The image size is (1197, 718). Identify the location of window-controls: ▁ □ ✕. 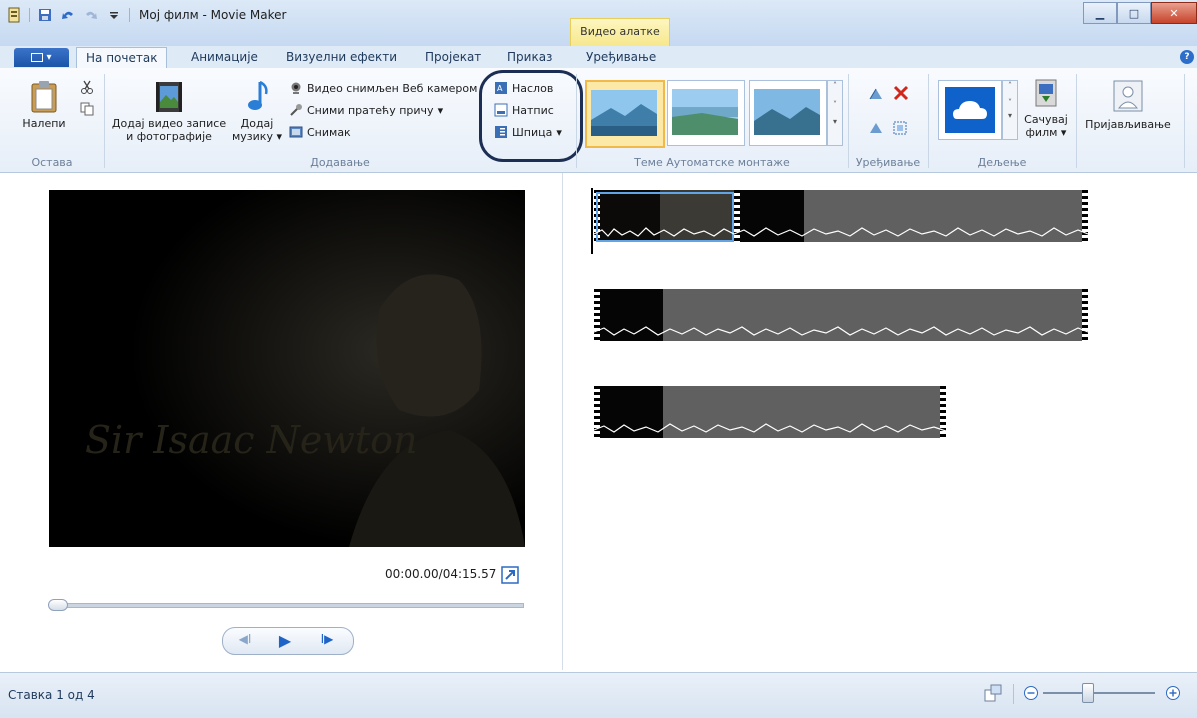
(1140, 13).